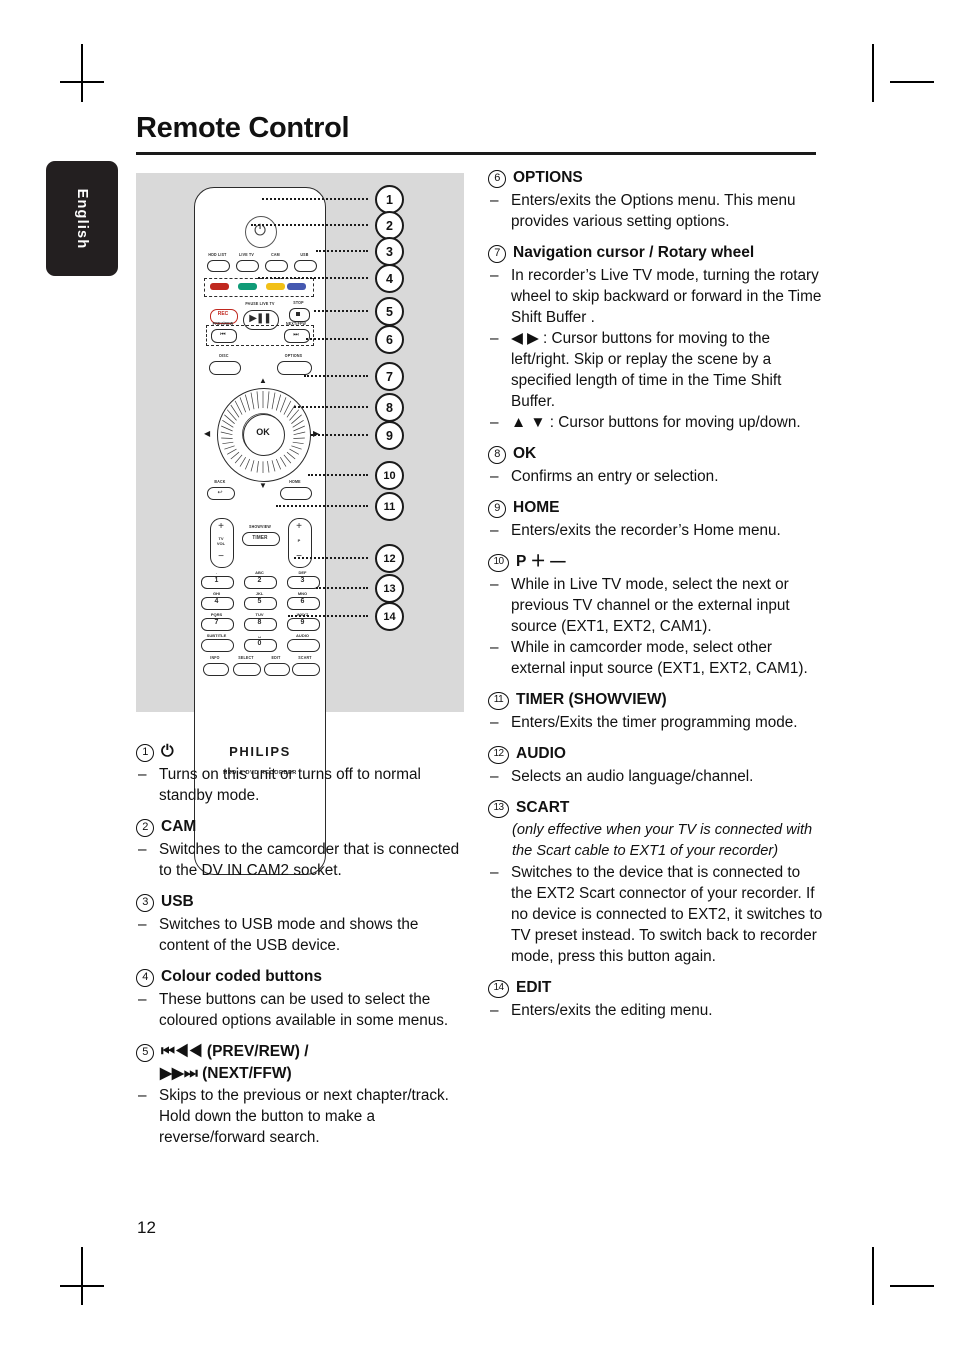 This screenshot has width=954, height=1347. Describe the element at coordinates (220, 482) in the screenshot. I see `back-label: BACK` at that location.